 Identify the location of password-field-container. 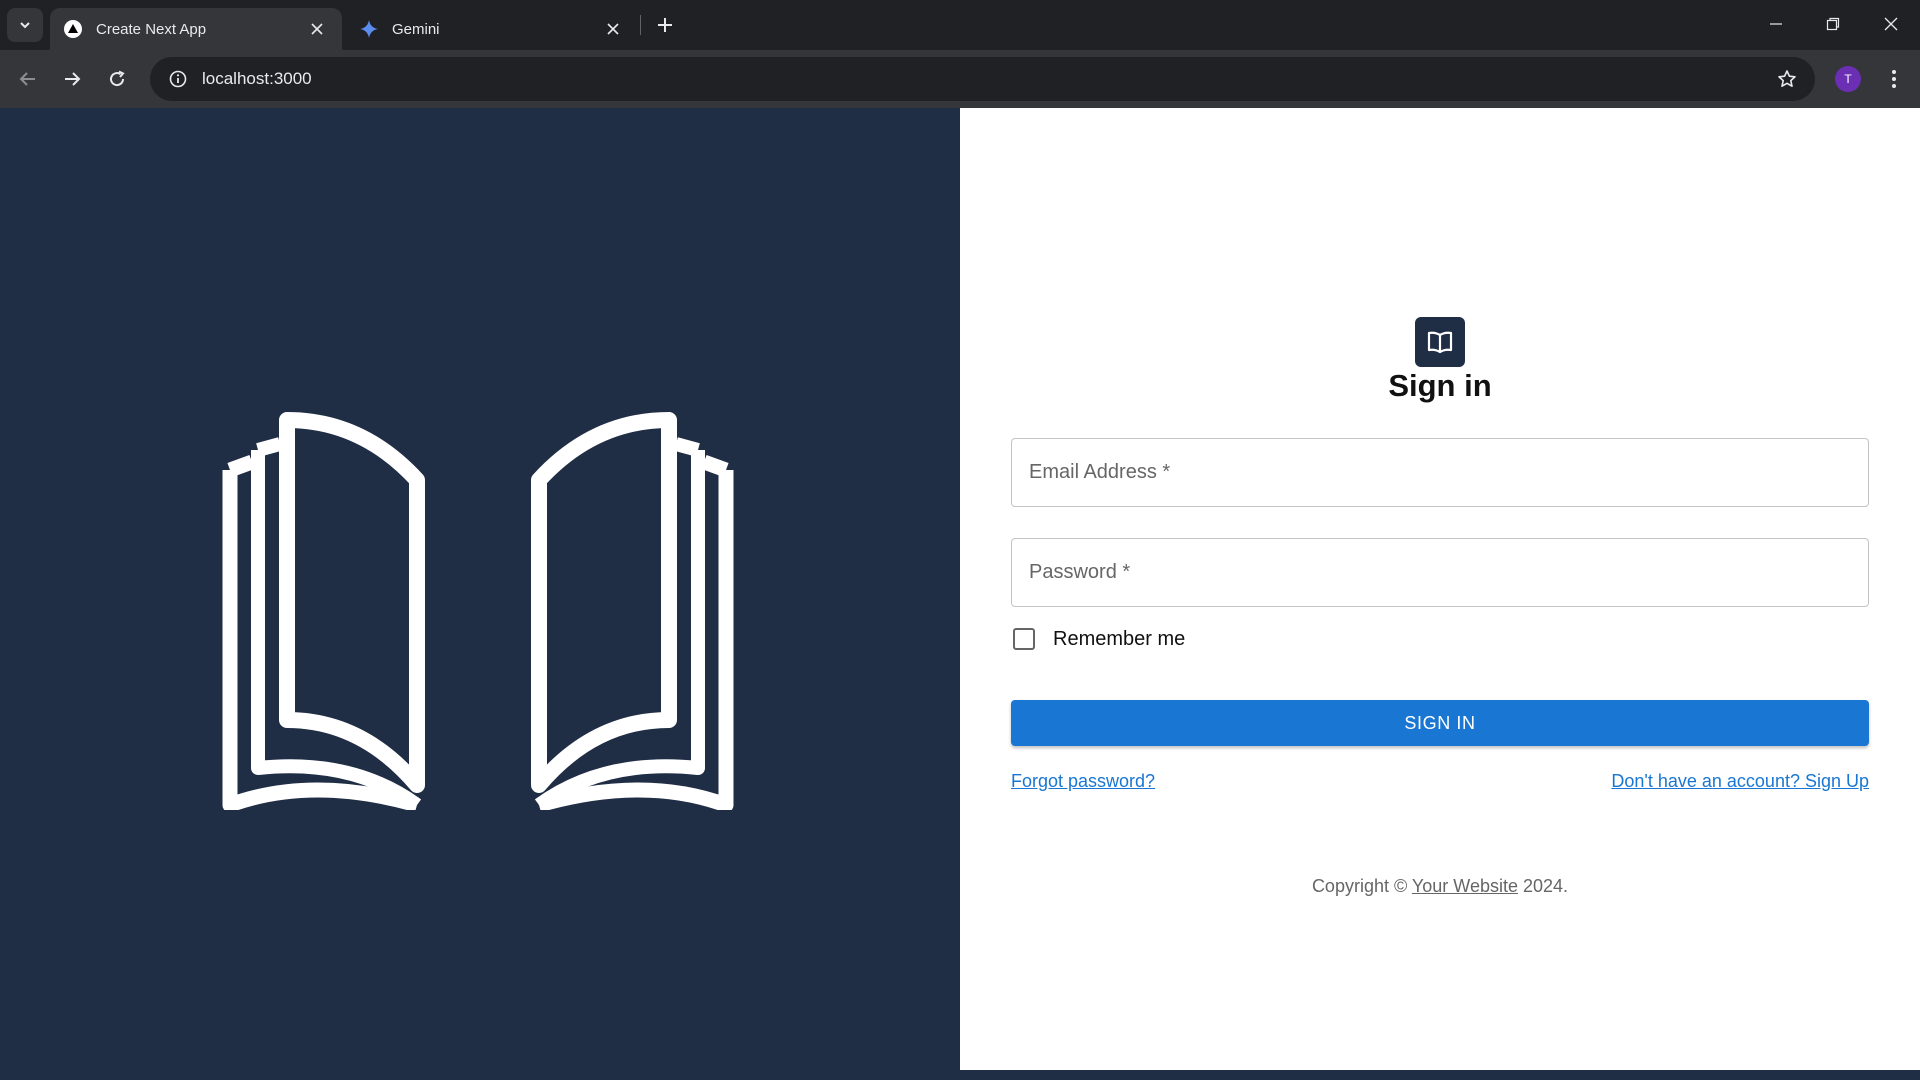
(1440, 572).